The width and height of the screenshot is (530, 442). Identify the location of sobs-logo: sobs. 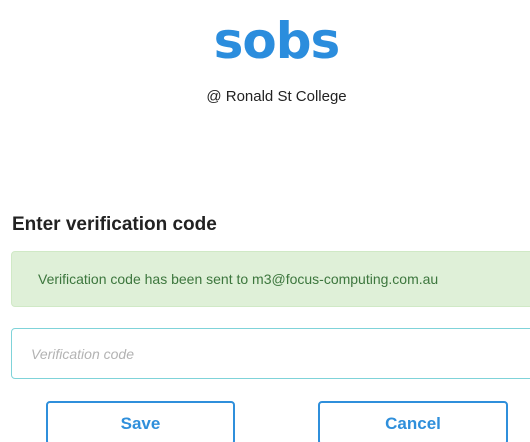
(277, 41).